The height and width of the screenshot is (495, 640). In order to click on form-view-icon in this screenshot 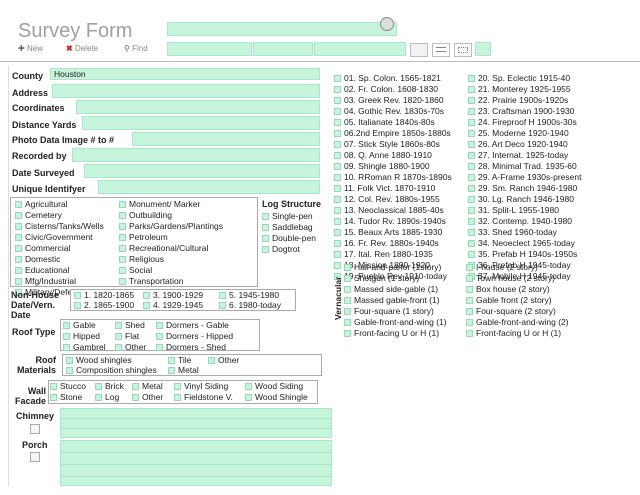, I will do `click(419, 50)`.